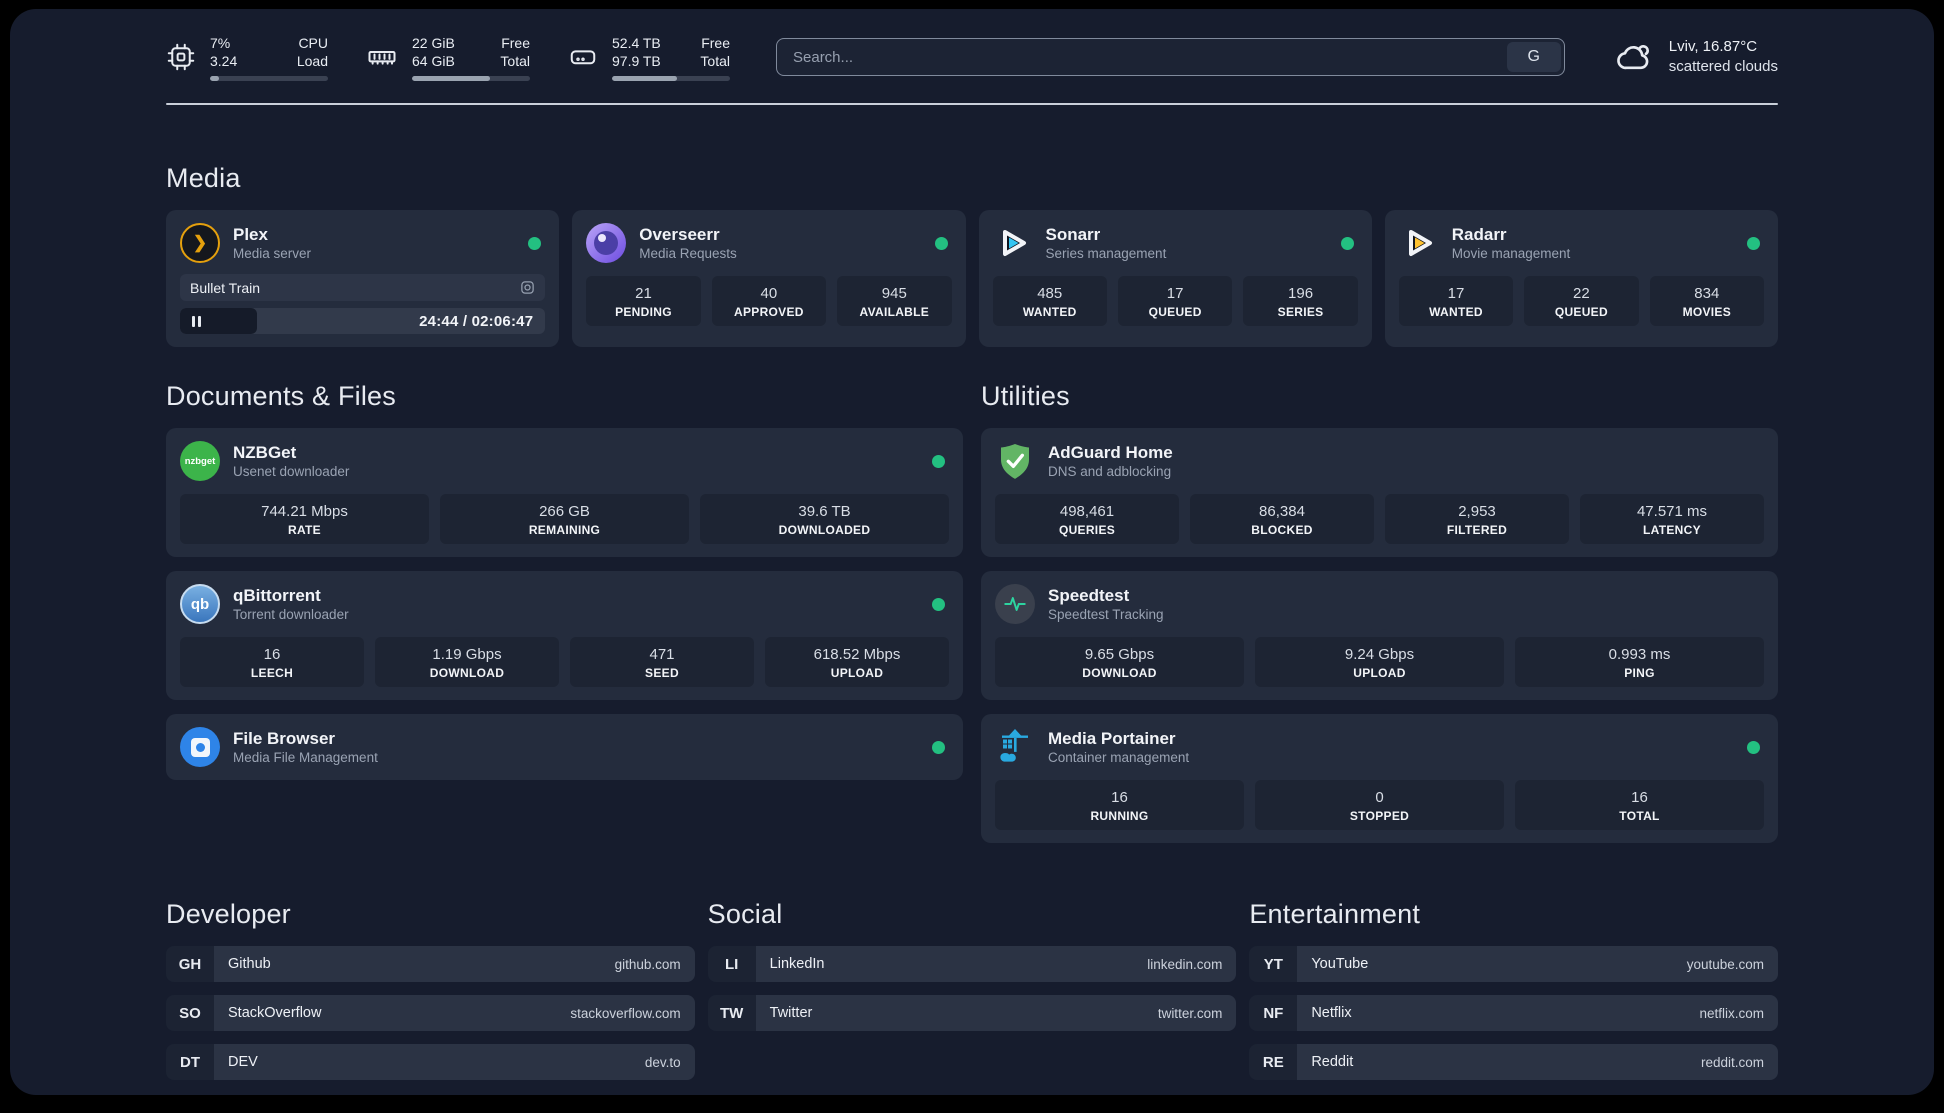 This screenshot has width=1944, height=1113. I want to click on app-title: Overseerr, so click(679, 234).